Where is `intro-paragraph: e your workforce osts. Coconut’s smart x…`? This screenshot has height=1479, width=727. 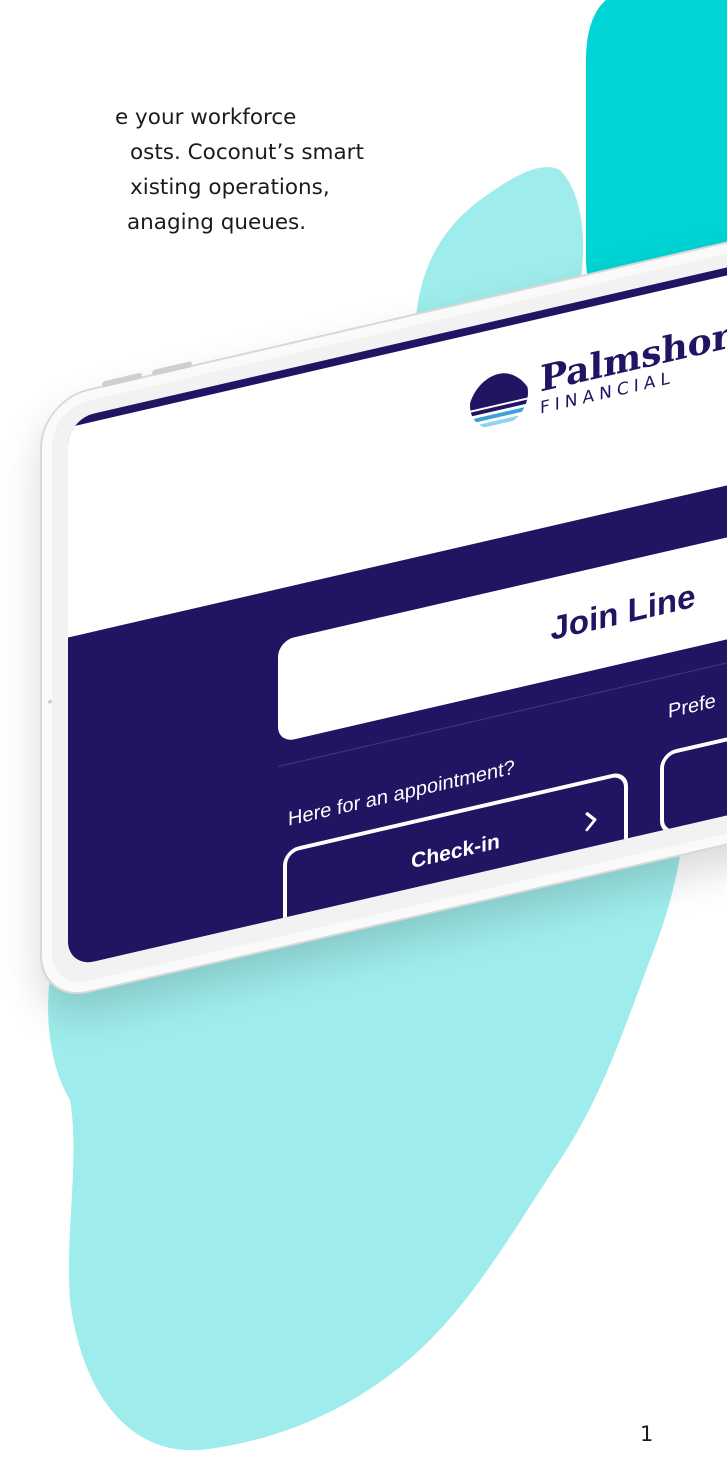 intro-paragraph: e your workforce osts. Coconut’s smart x… is located at coordinates (182, 170).